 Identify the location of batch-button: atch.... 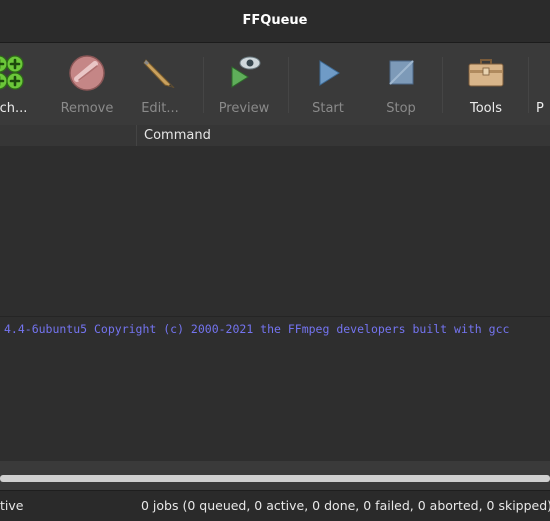
(22, 84).